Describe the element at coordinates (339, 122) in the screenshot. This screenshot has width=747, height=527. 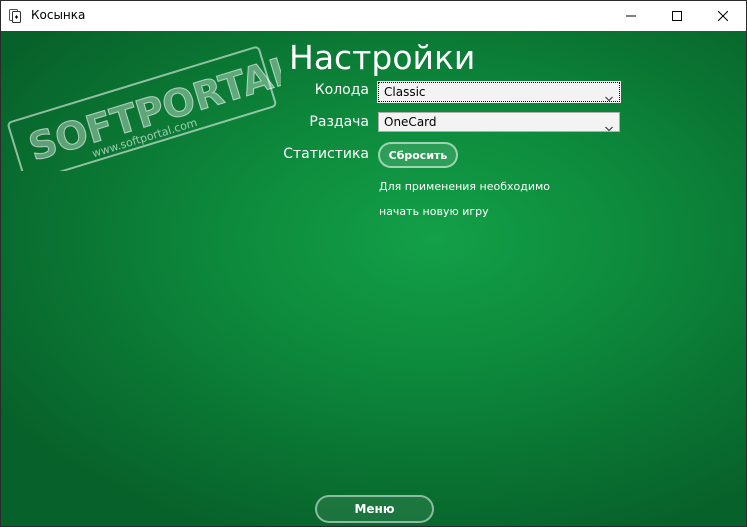
I see `deal-label: Раздача` at that location.